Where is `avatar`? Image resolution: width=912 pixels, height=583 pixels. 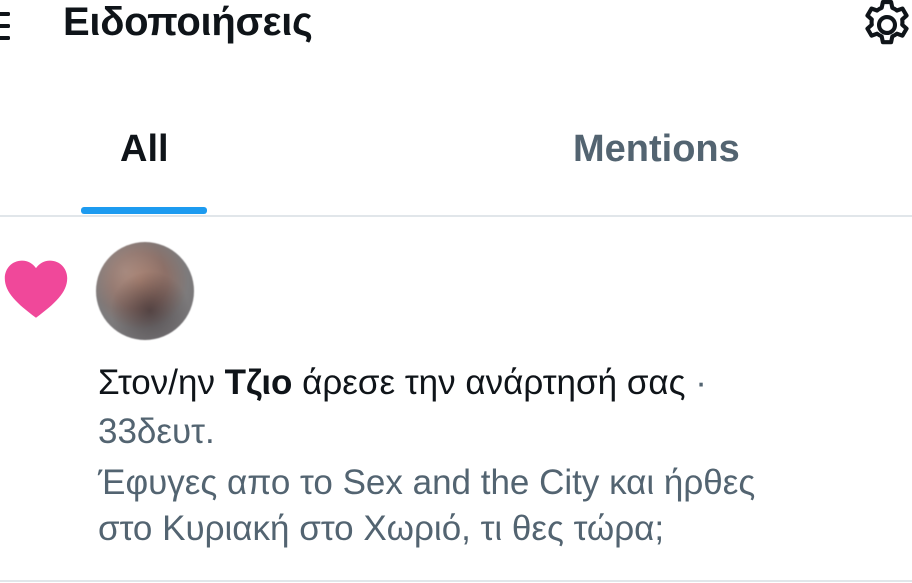
avatar is located at coordinates (145, 291).